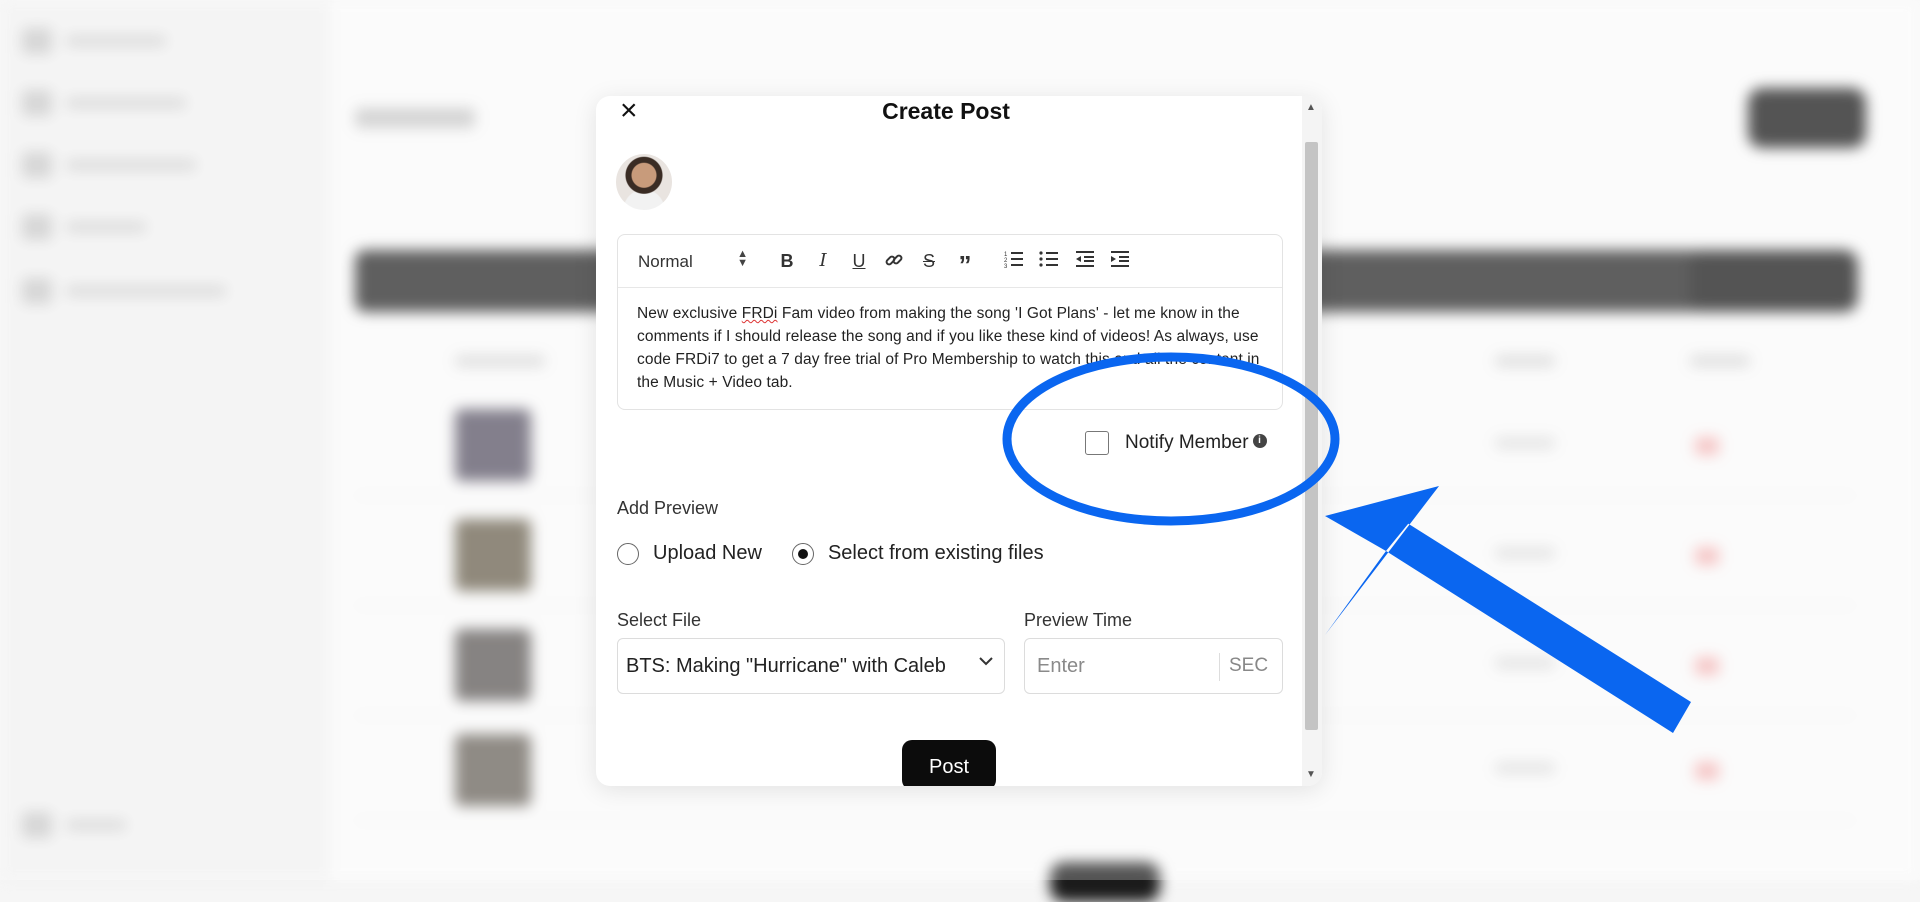  Describe the element at coordinates (1311, 107) in the screenshot. I see `scroll-up-icon: ▲` at that location.